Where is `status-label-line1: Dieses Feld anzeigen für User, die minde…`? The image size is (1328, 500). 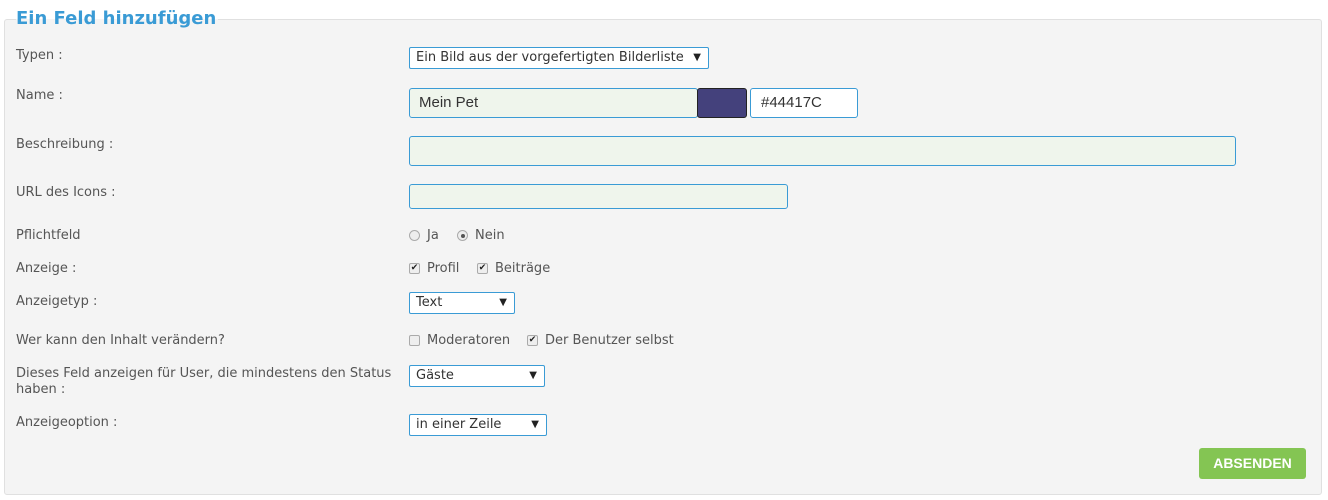
status-label-line1: Dieses Feld anzeigen für User, die minde… is located at coordinates (204, 373).